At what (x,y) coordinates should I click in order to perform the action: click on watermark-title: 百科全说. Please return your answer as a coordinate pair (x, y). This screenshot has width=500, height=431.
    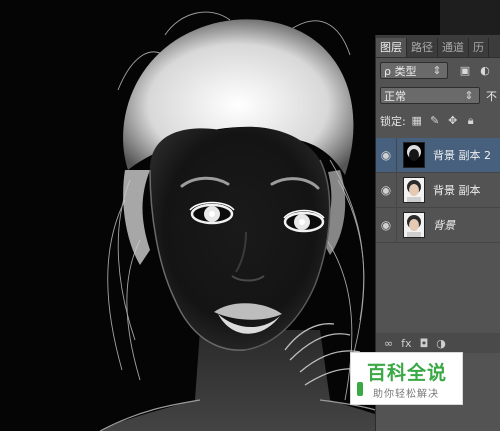
    Looking at the image, I should click on (407, 373).